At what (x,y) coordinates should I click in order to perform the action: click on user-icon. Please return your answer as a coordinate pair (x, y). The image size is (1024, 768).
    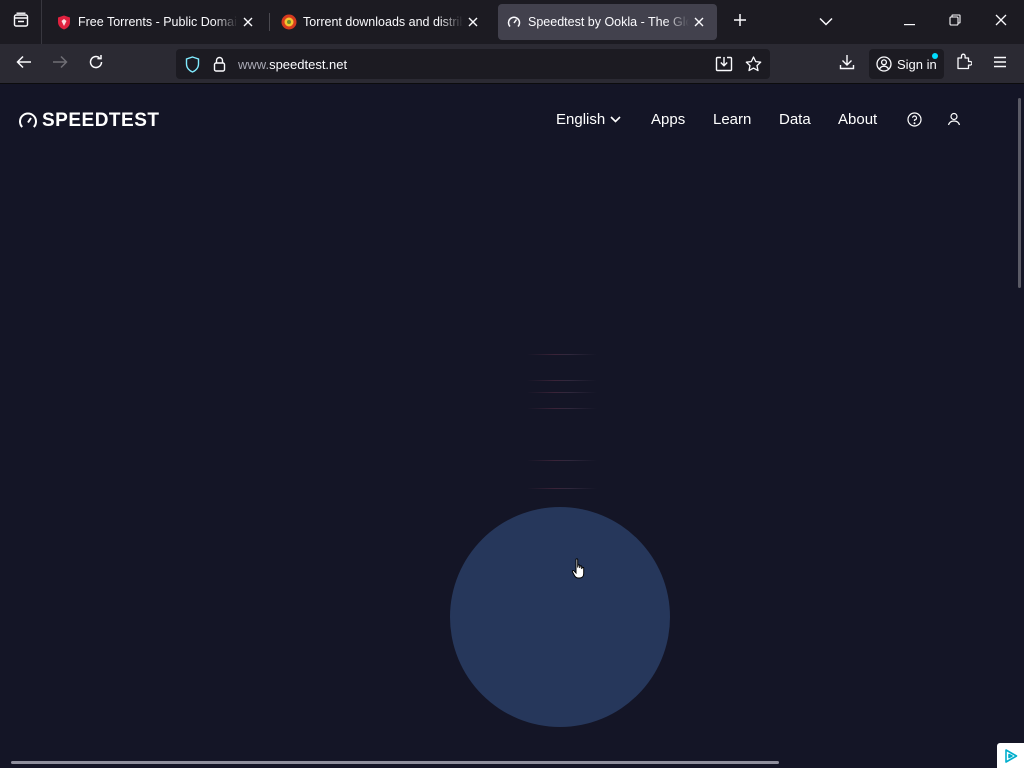
    Looking at the image, I should click on (954, 119).